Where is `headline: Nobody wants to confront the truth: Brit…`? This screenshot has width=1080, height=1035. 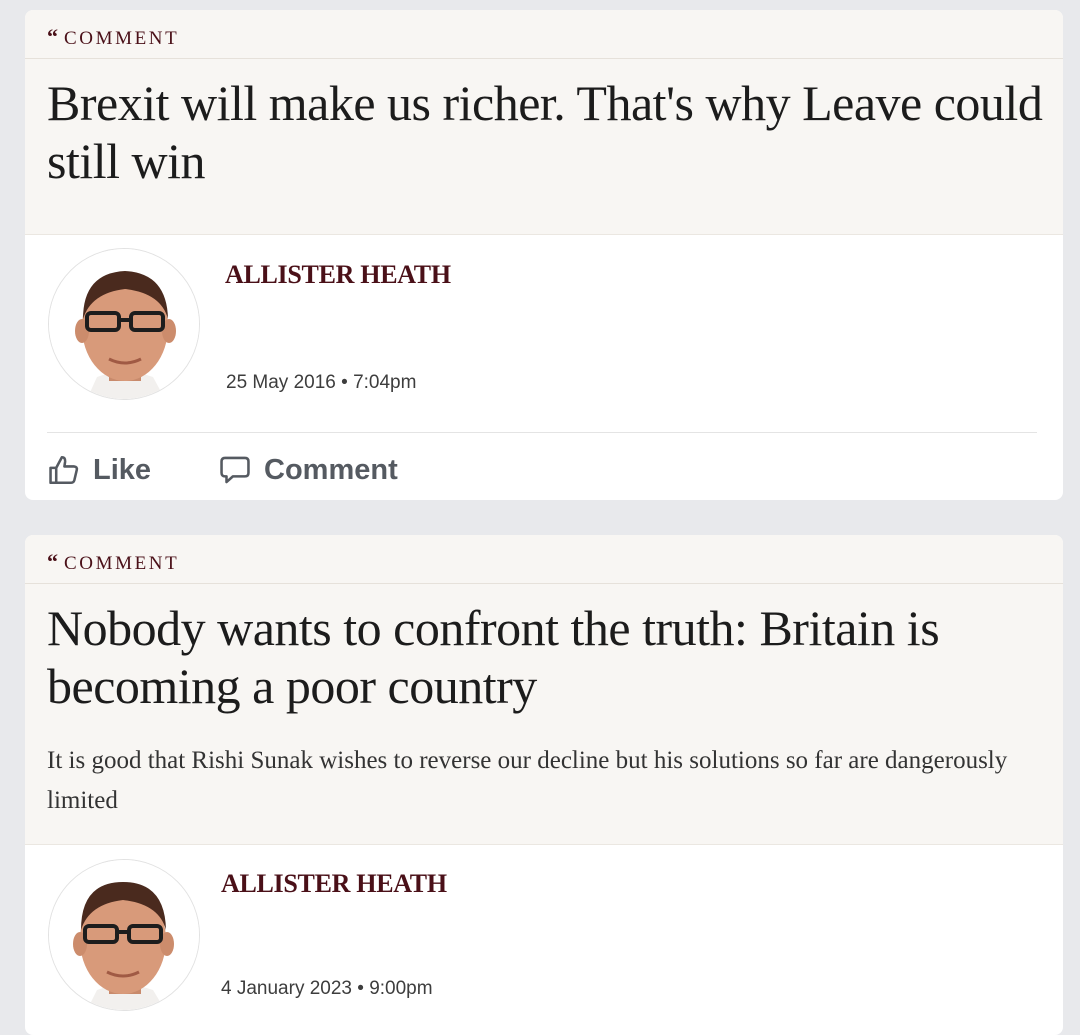 headline: Nobody wants to confront the truth: Brit… is located at coordinates (547, 657).